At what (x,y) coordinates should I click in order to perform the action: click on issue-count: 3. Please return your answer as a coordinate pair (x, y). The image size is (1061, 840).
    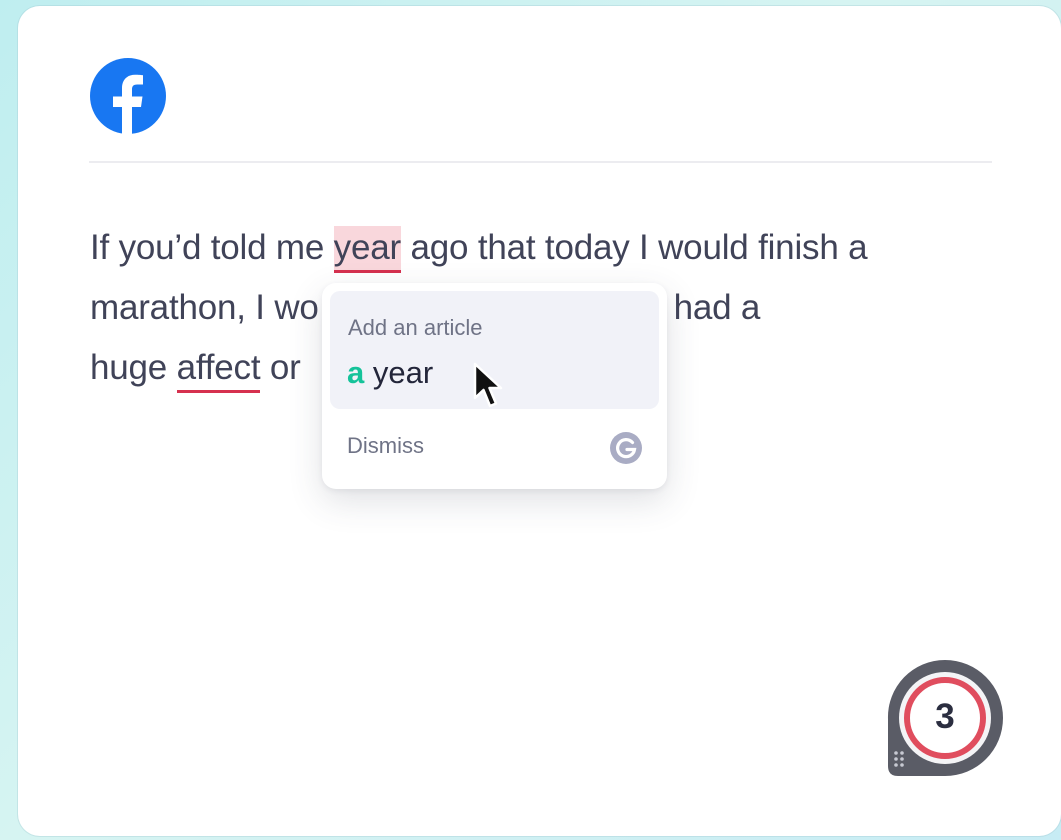
    Looking at the image, I should click on (945, 716).